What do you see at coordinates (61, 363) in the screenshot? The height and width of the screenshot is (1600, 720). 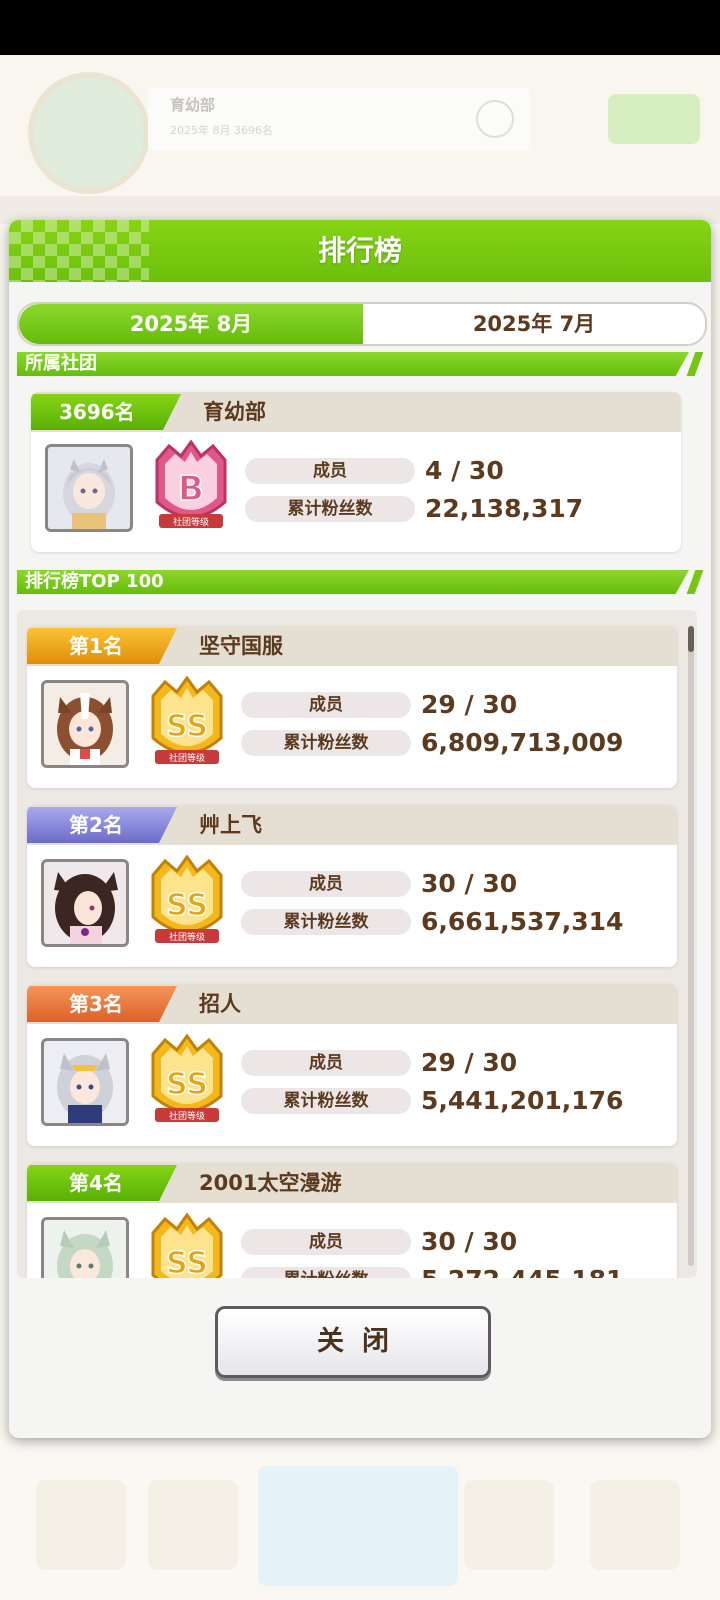 I see `section-label: 所属社团` at bounding box center [61, 363].